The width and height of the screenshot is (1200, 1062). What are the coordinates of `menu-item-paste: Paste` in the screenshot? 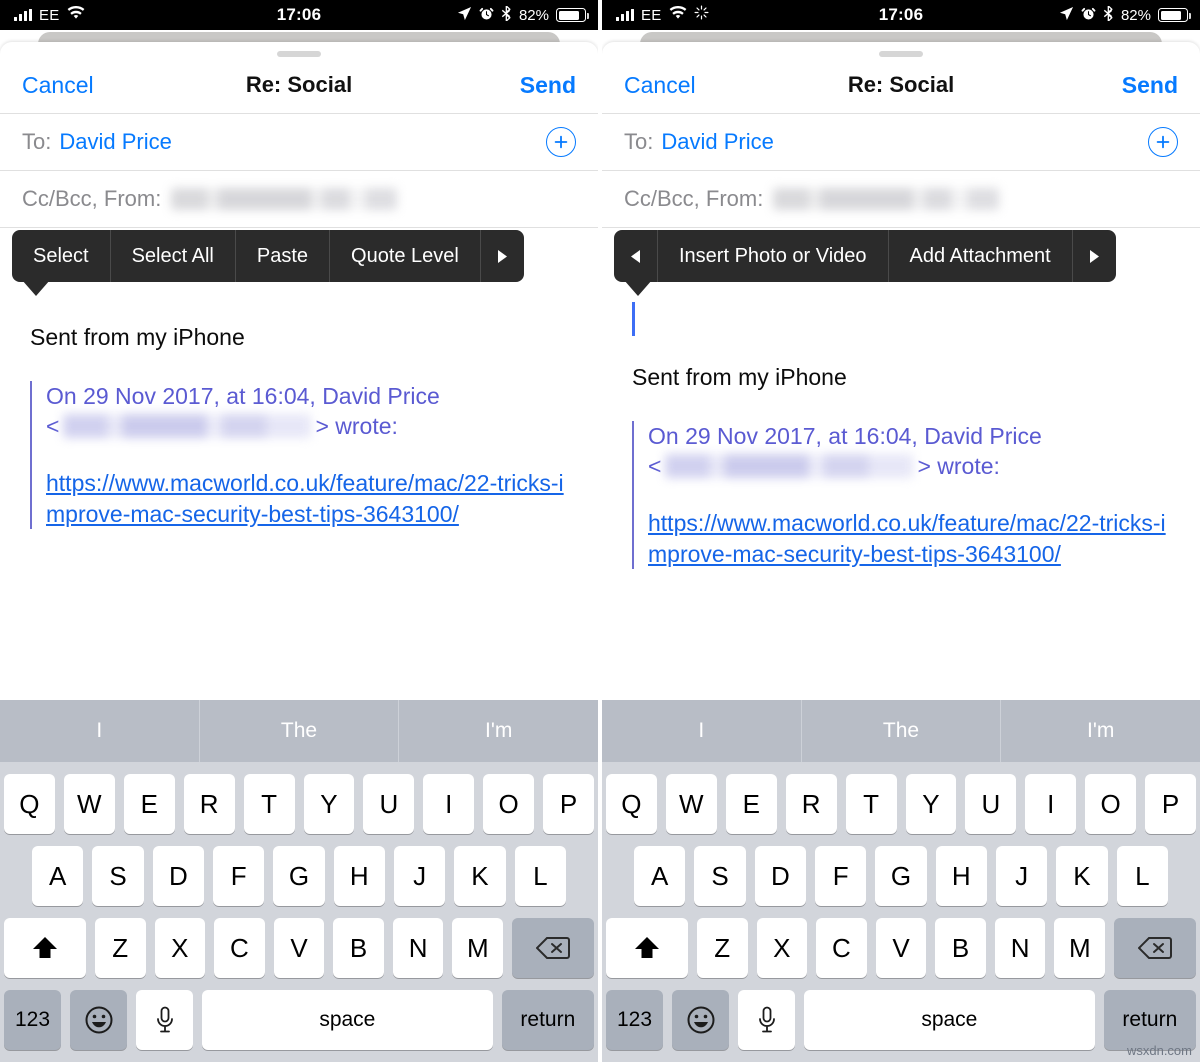 It's located at (283, 256).